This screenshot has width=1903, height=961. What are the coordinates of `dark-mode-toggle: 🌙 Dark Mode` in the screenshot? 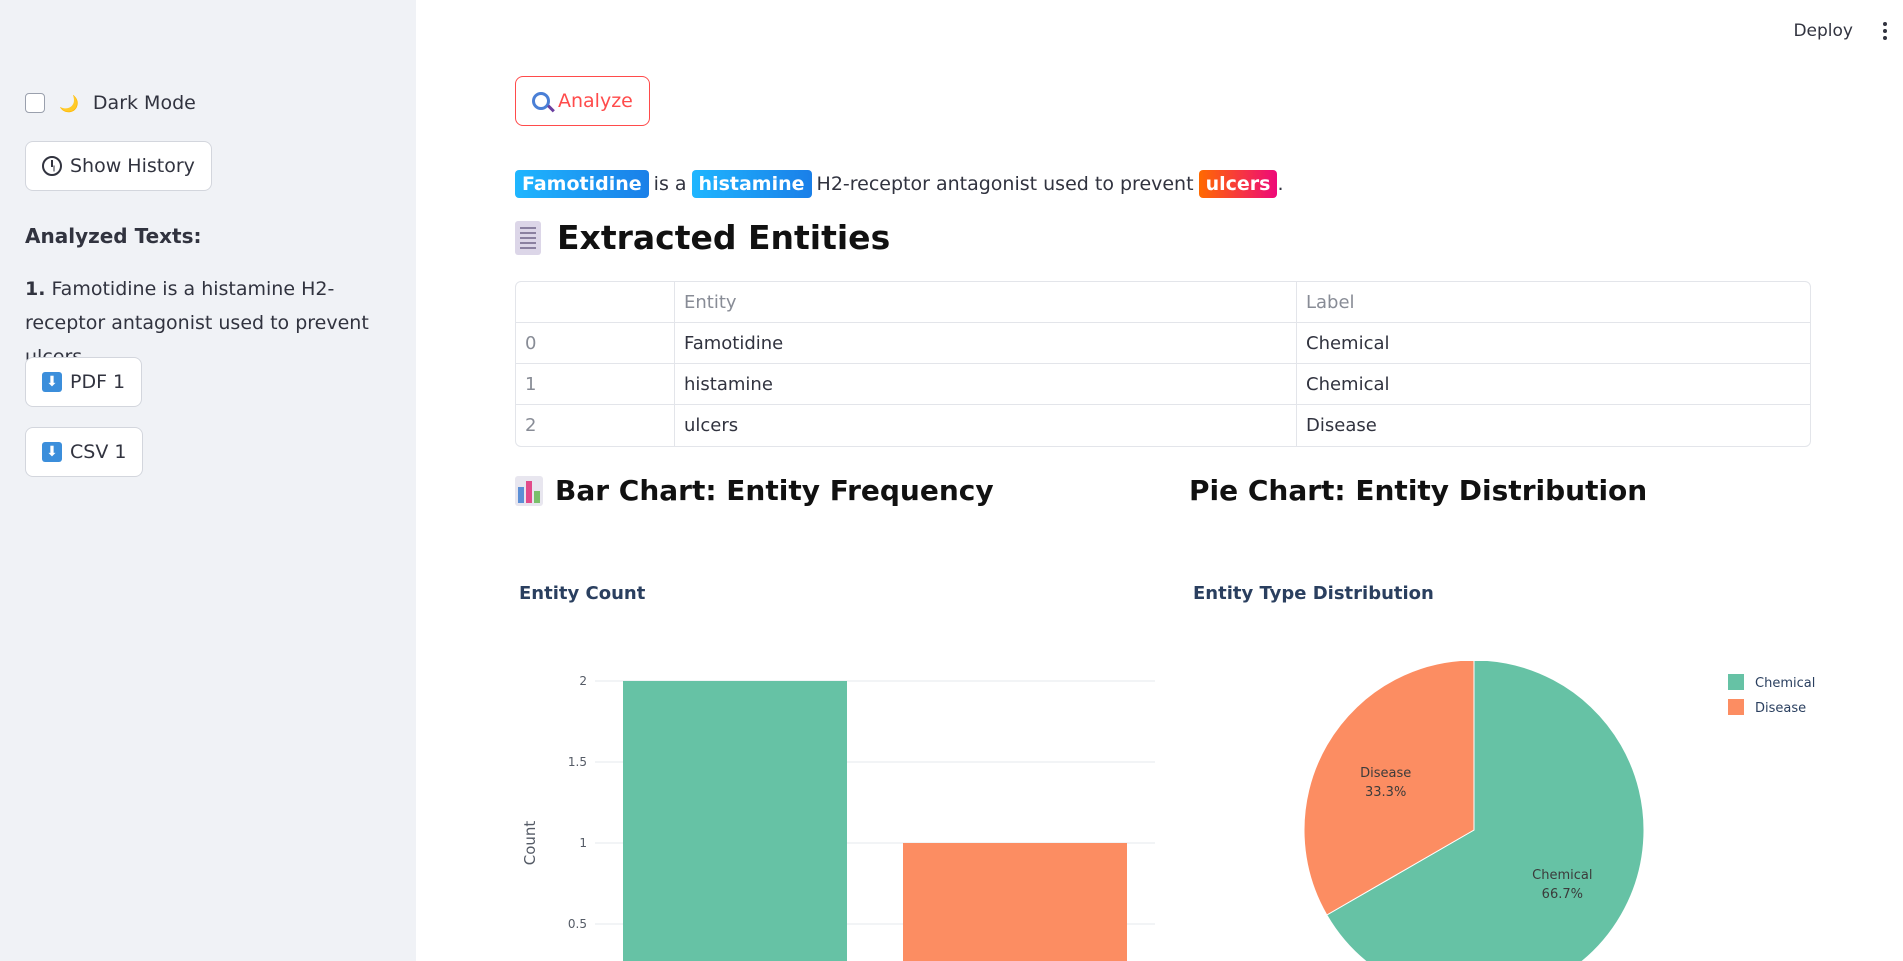 It's located at (110, 103).